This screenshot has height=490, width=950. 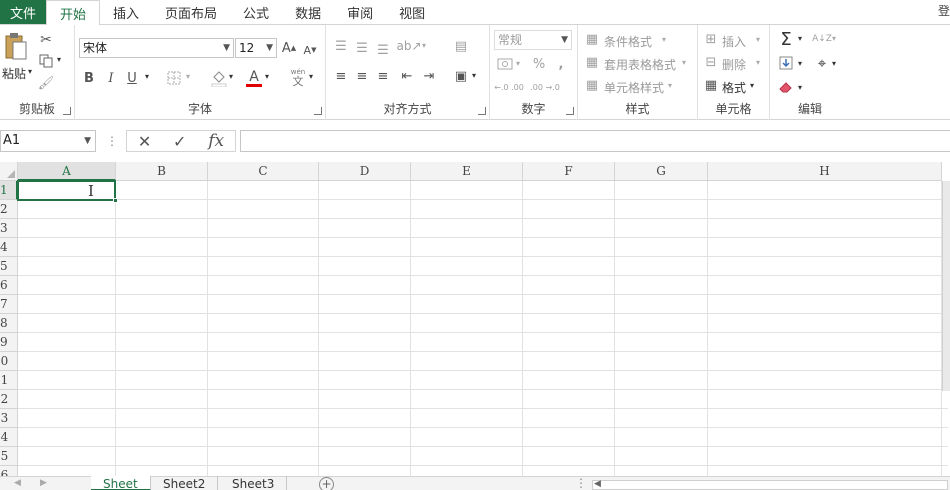 What do you see at coordinates (9, 247) in the screenshot?
I see `row-header-4: 4` at bounding box center [9, 247].